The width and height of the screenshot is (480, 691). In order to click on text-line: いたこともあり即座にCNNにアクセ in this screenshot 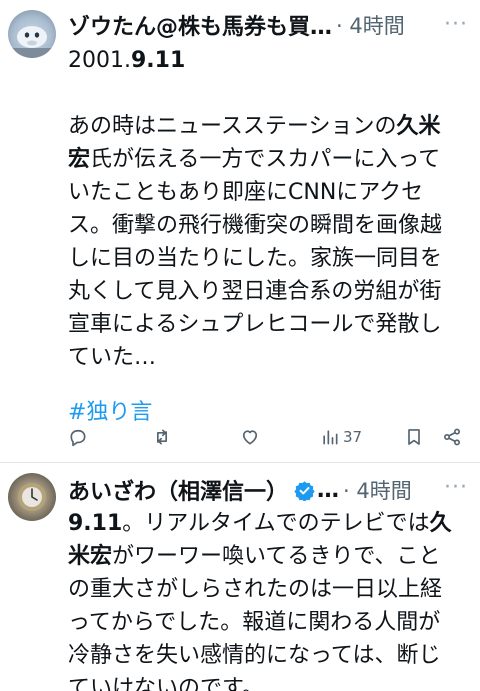, I will do `click(267, 192)`.